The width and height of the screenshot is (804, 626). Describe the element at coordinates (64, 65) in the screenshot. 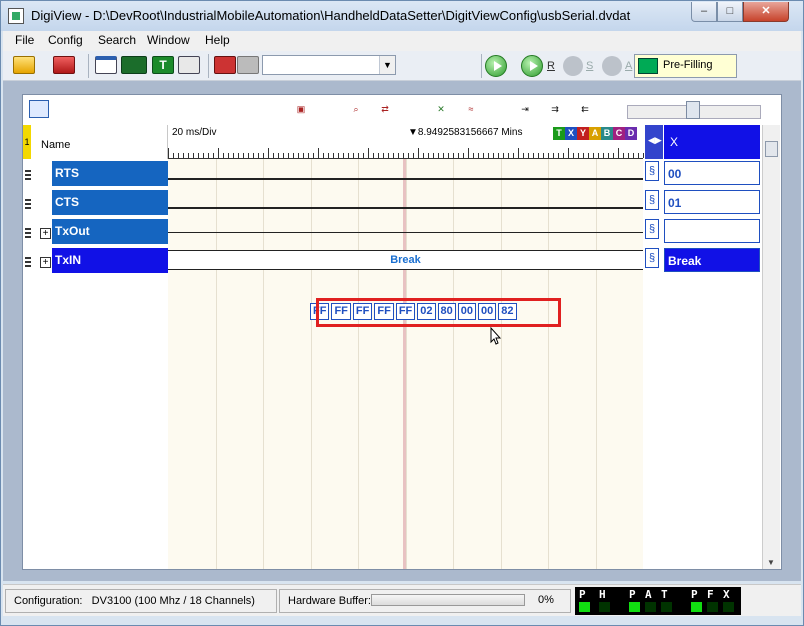

I see `device-connect-icon` at that location.